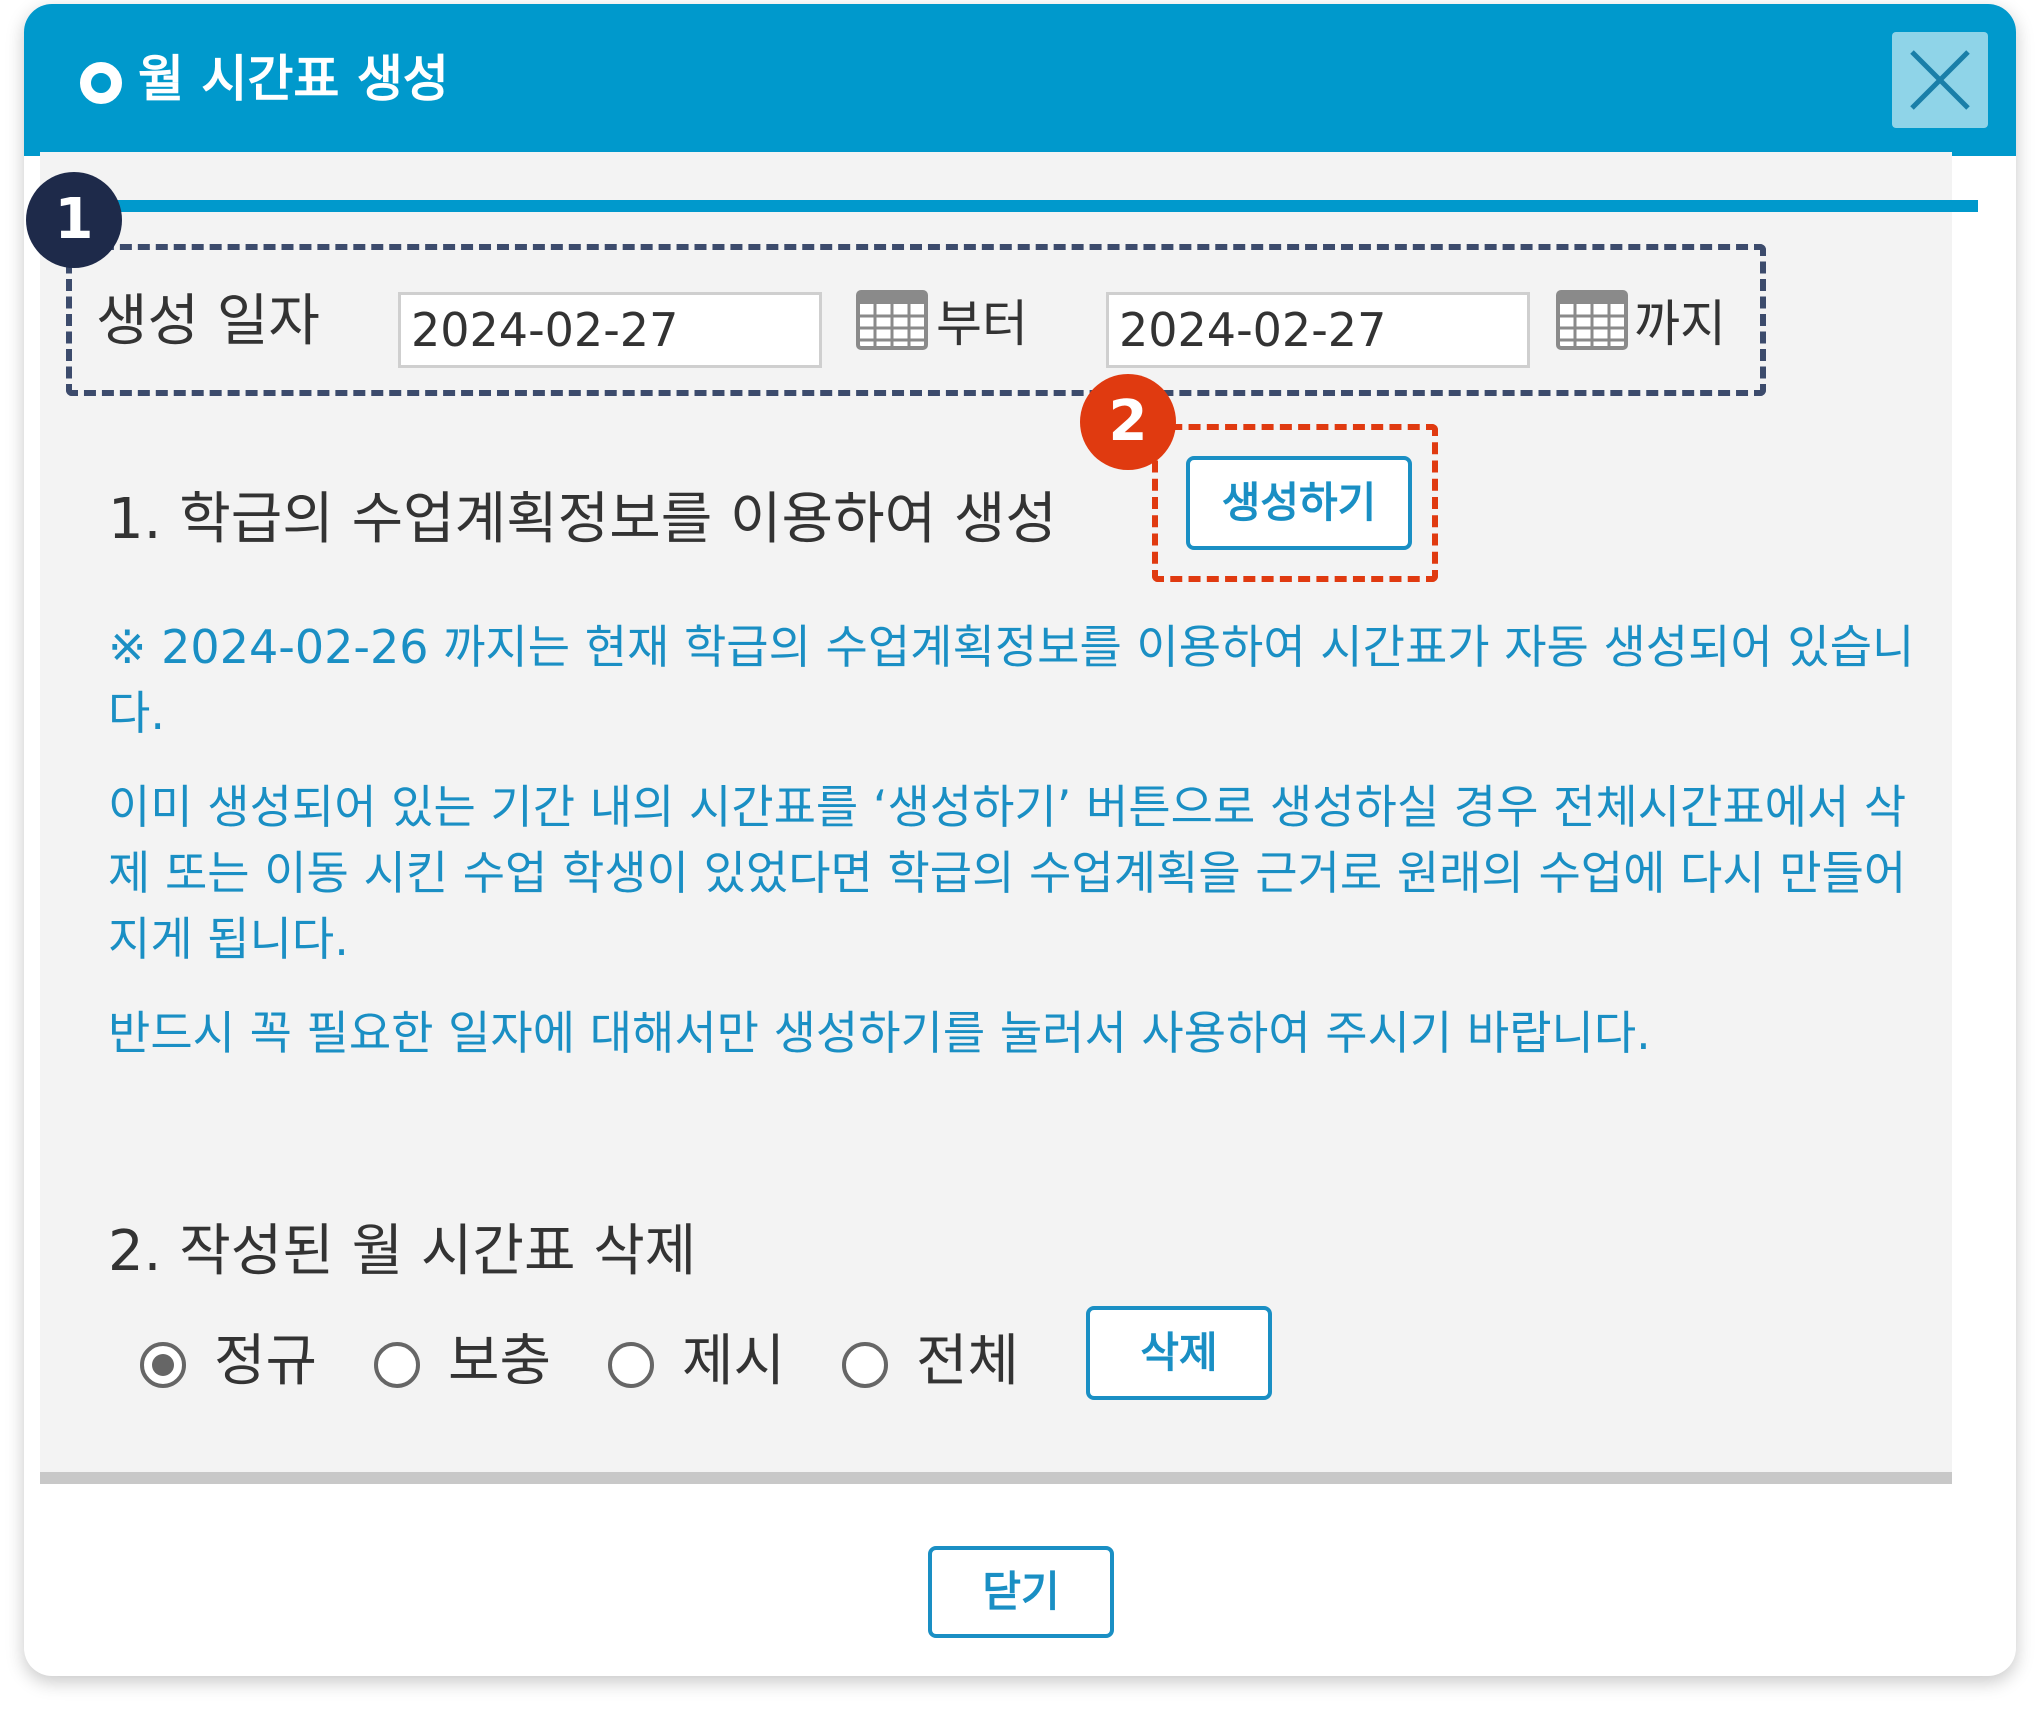 The height and width of the screenshot is (1720, 2040). Describe the element at coordinates (996, 1478) in the screenshot. I see `section-bottom-rule` at that location.